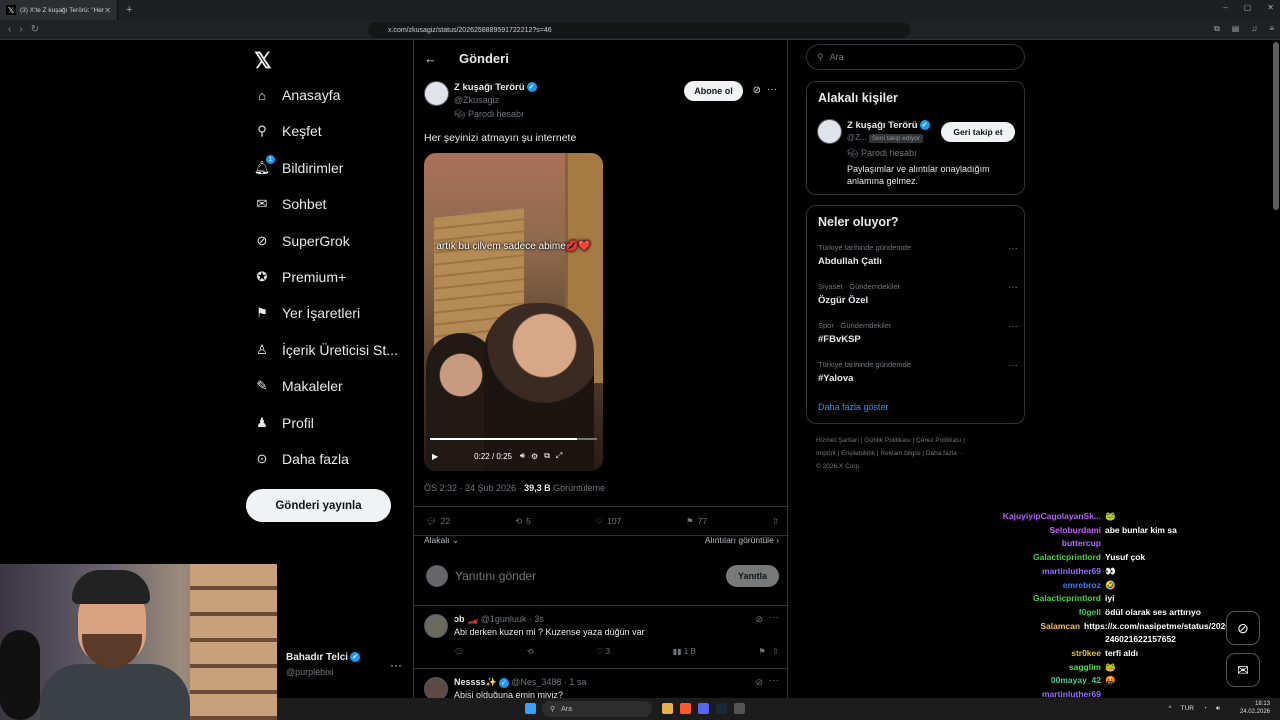  Describe the element at coordinates (438, 521) in the screenshot. I see `reply-action: 💬︎ 22` at that location.